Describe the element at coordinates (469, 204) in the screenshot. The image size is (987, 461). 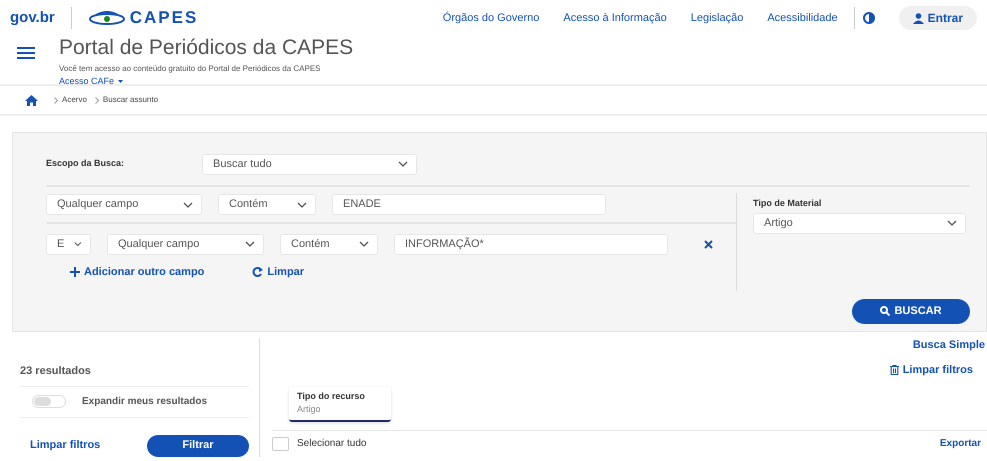
I see `search-field: ENADE` at that location.